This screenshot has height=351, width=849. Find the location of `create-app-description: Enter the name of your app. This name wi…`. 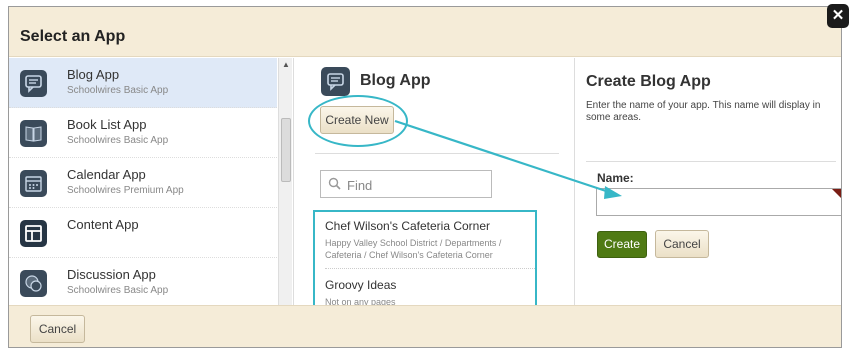

create-app-description: Enter the name of your app. This name wi… is located at coordinates (703, 111).